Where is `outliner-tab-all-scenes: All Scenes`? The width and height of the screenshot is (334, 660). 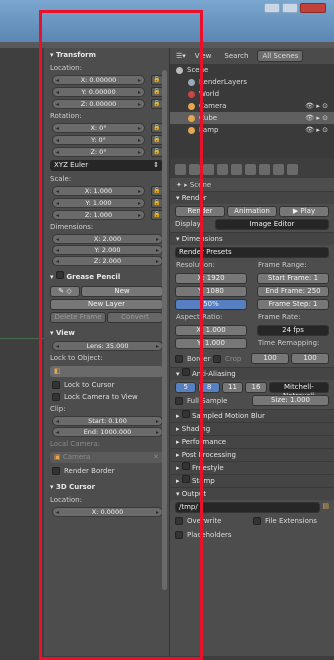 outliner-tab-all-scenes: All Scenes is located at coordinates (280, 56).